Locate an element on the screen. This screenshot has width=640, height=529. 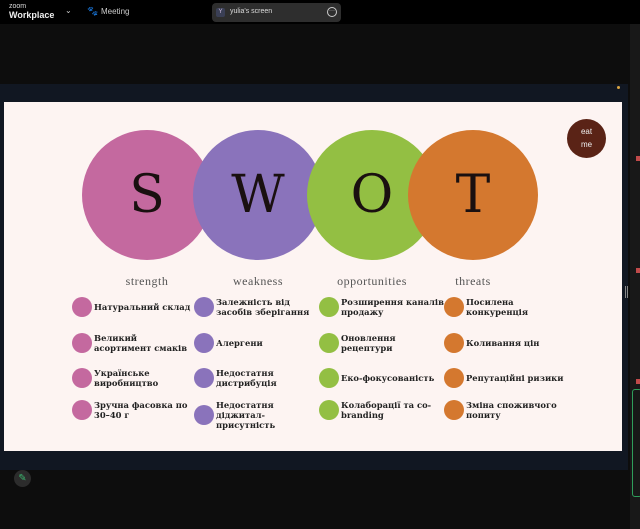
swot-item: Оновлення рецептури is located at coordinates (381, 343).